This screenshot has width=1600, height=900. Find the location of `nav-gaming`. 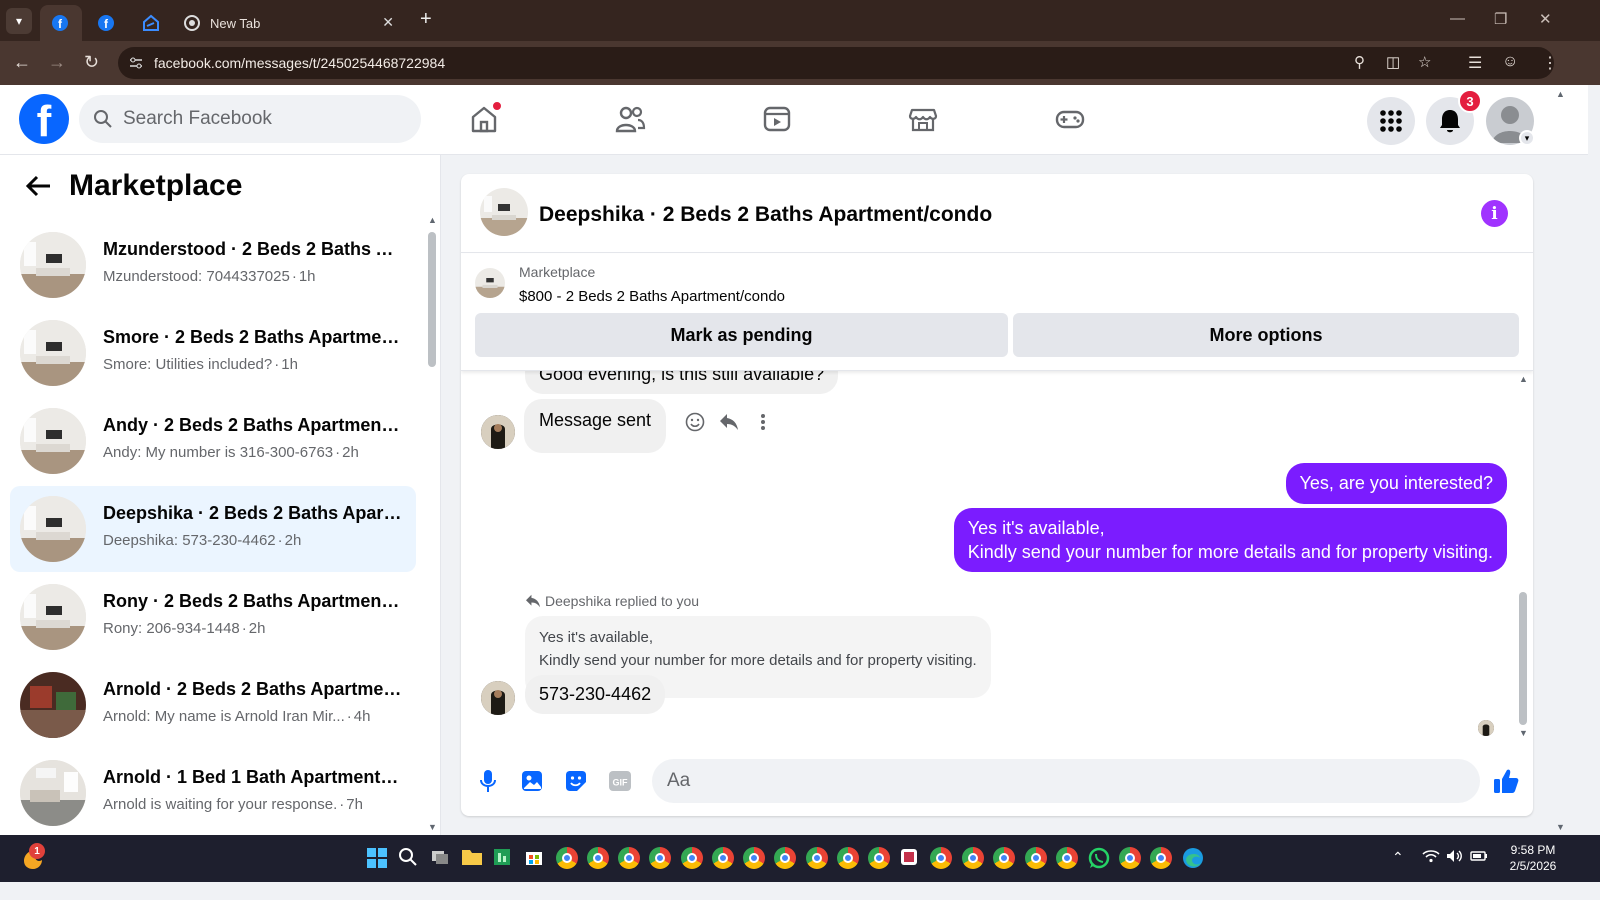

nav-gaming is located at coordinates (1070, 119).